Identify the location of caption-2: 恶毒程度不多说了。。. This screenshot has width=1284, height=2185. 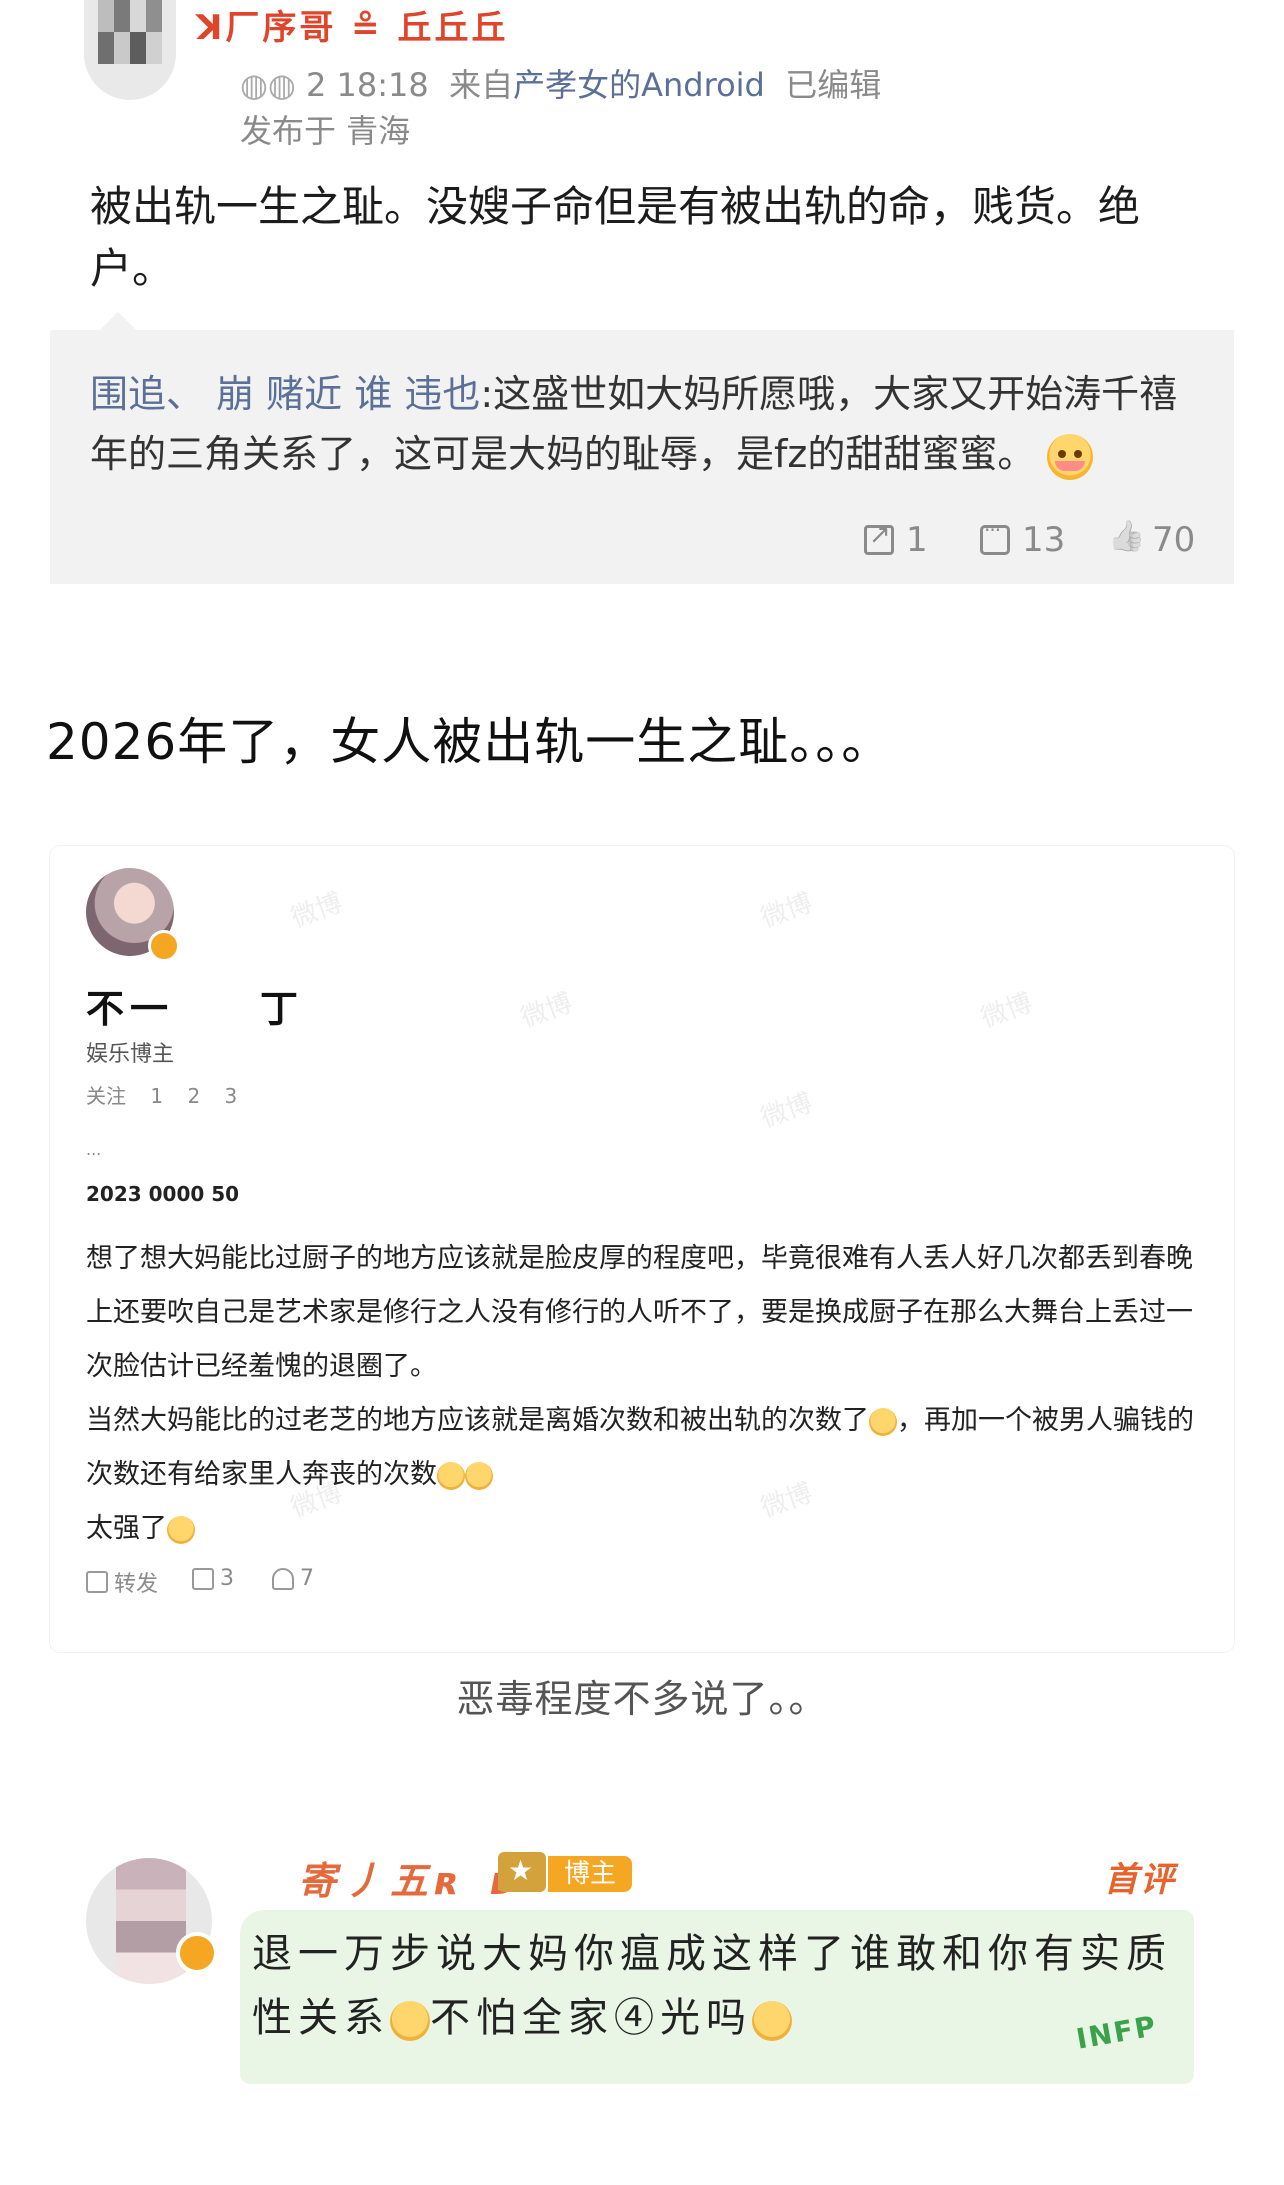
(642, 1699).